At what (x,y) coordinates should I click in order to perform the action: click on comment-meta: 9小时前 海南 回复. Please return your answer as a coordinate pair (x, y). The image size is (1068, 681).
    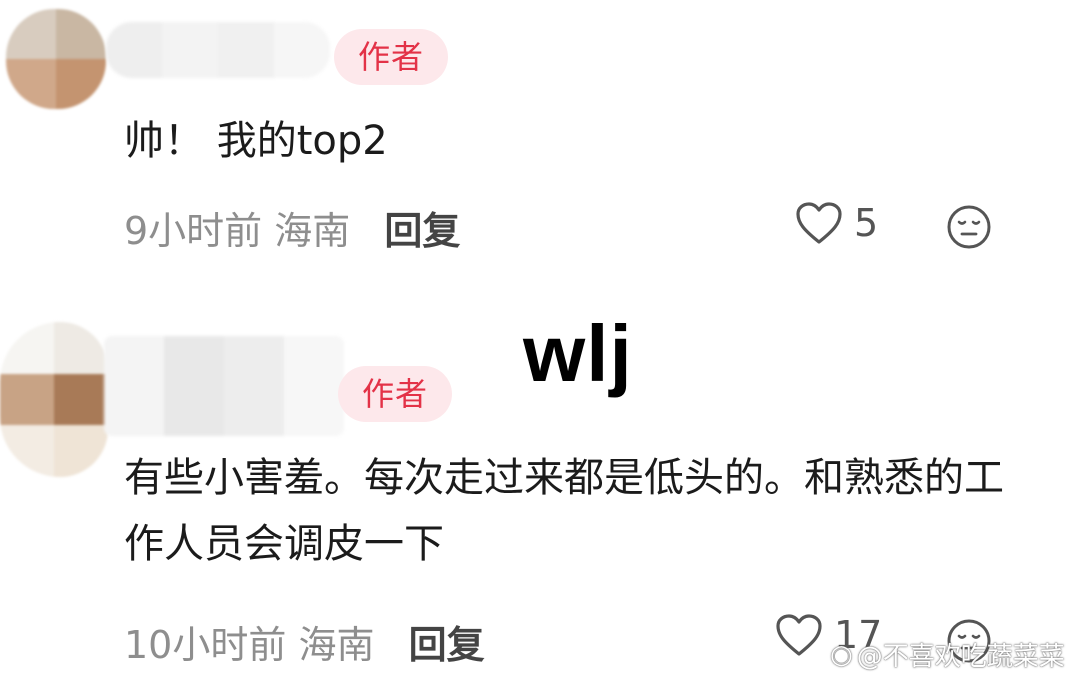
    Looking at the image, I should click on (292, 227).